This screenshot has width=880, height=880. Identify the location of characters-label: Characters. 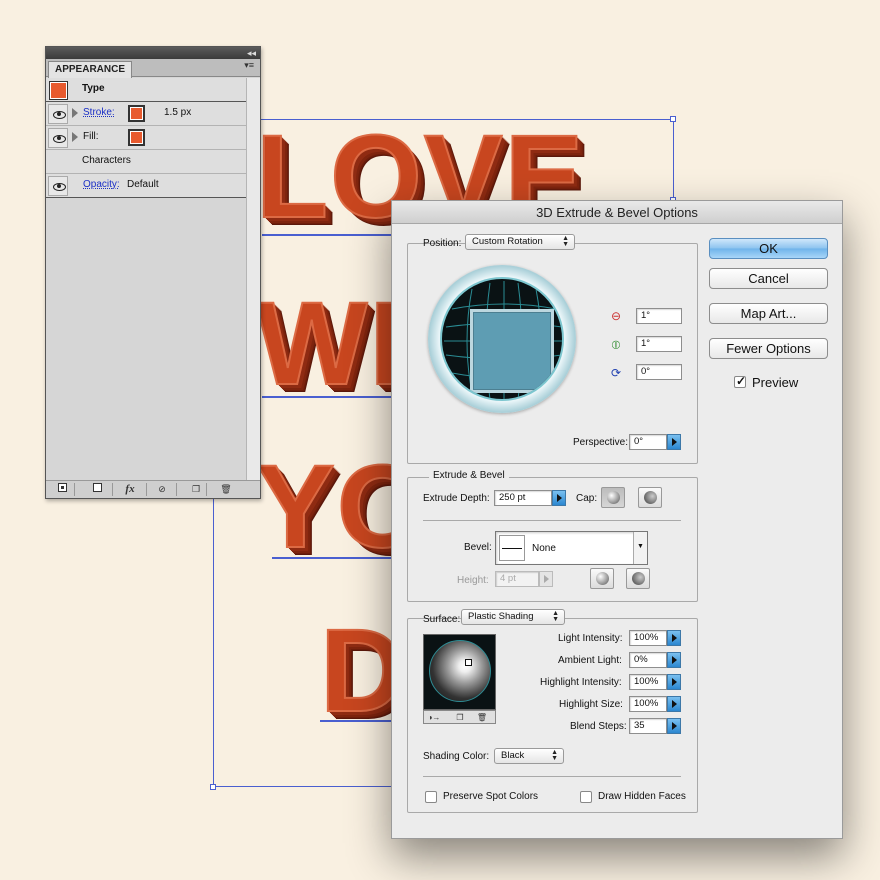
(106, 160).